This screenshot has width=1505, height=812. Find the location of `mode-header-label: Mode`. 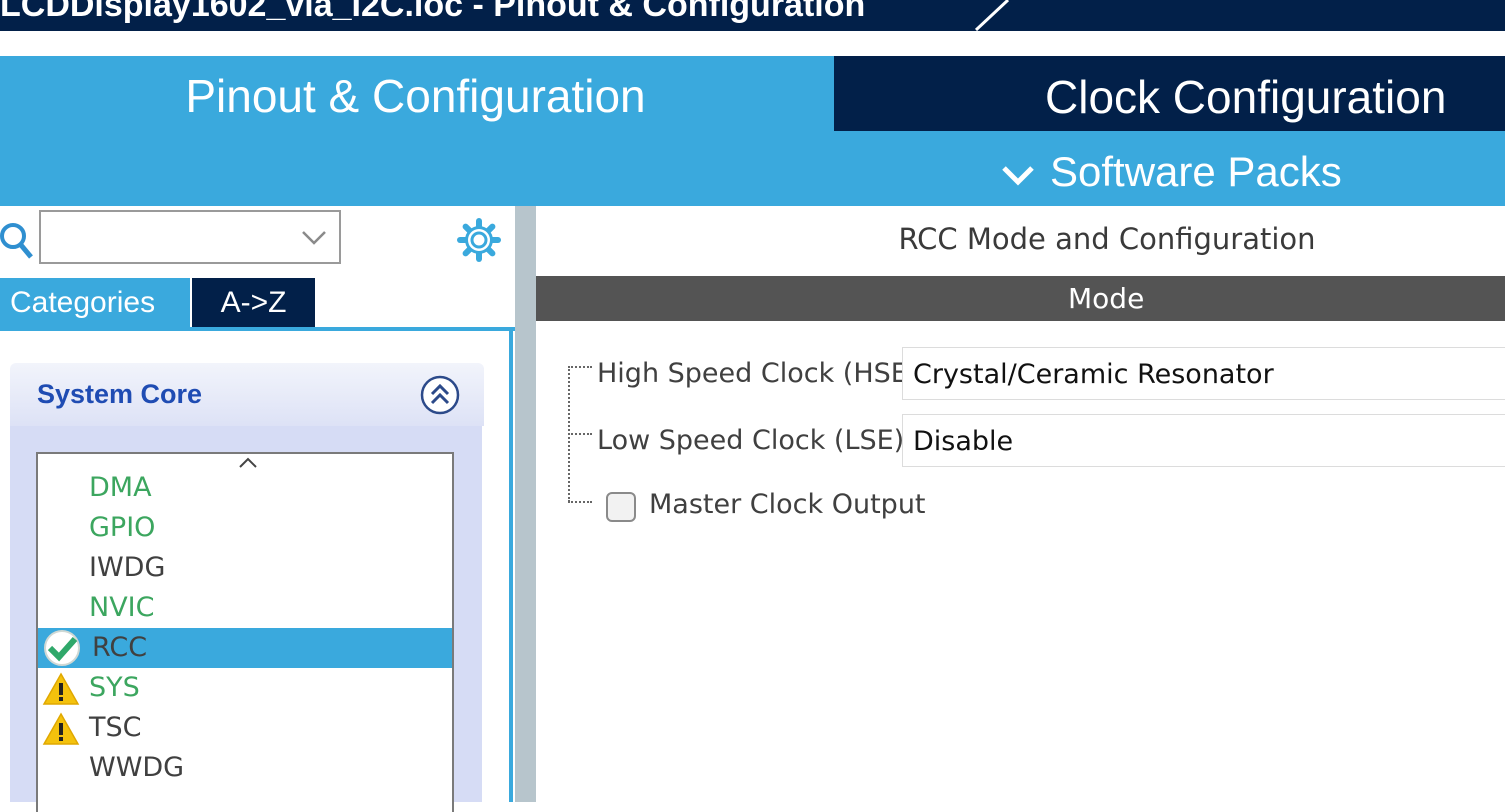

mode-header-label: Mode is located at coordinates (1106, 298).